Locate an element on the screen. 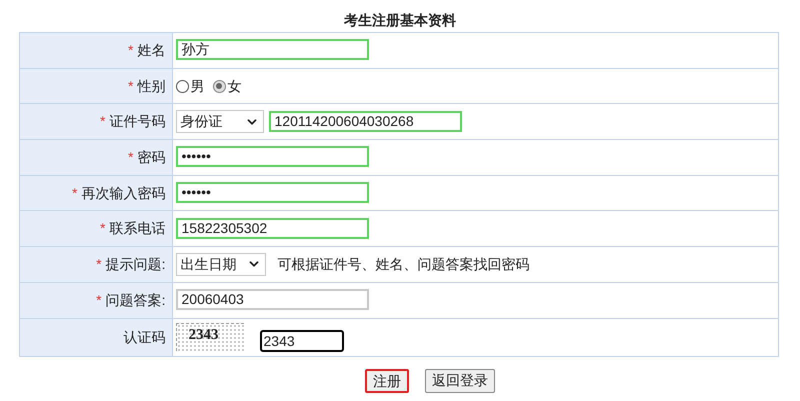  captcha-image: 2343 is located at coordinates (210, 337).